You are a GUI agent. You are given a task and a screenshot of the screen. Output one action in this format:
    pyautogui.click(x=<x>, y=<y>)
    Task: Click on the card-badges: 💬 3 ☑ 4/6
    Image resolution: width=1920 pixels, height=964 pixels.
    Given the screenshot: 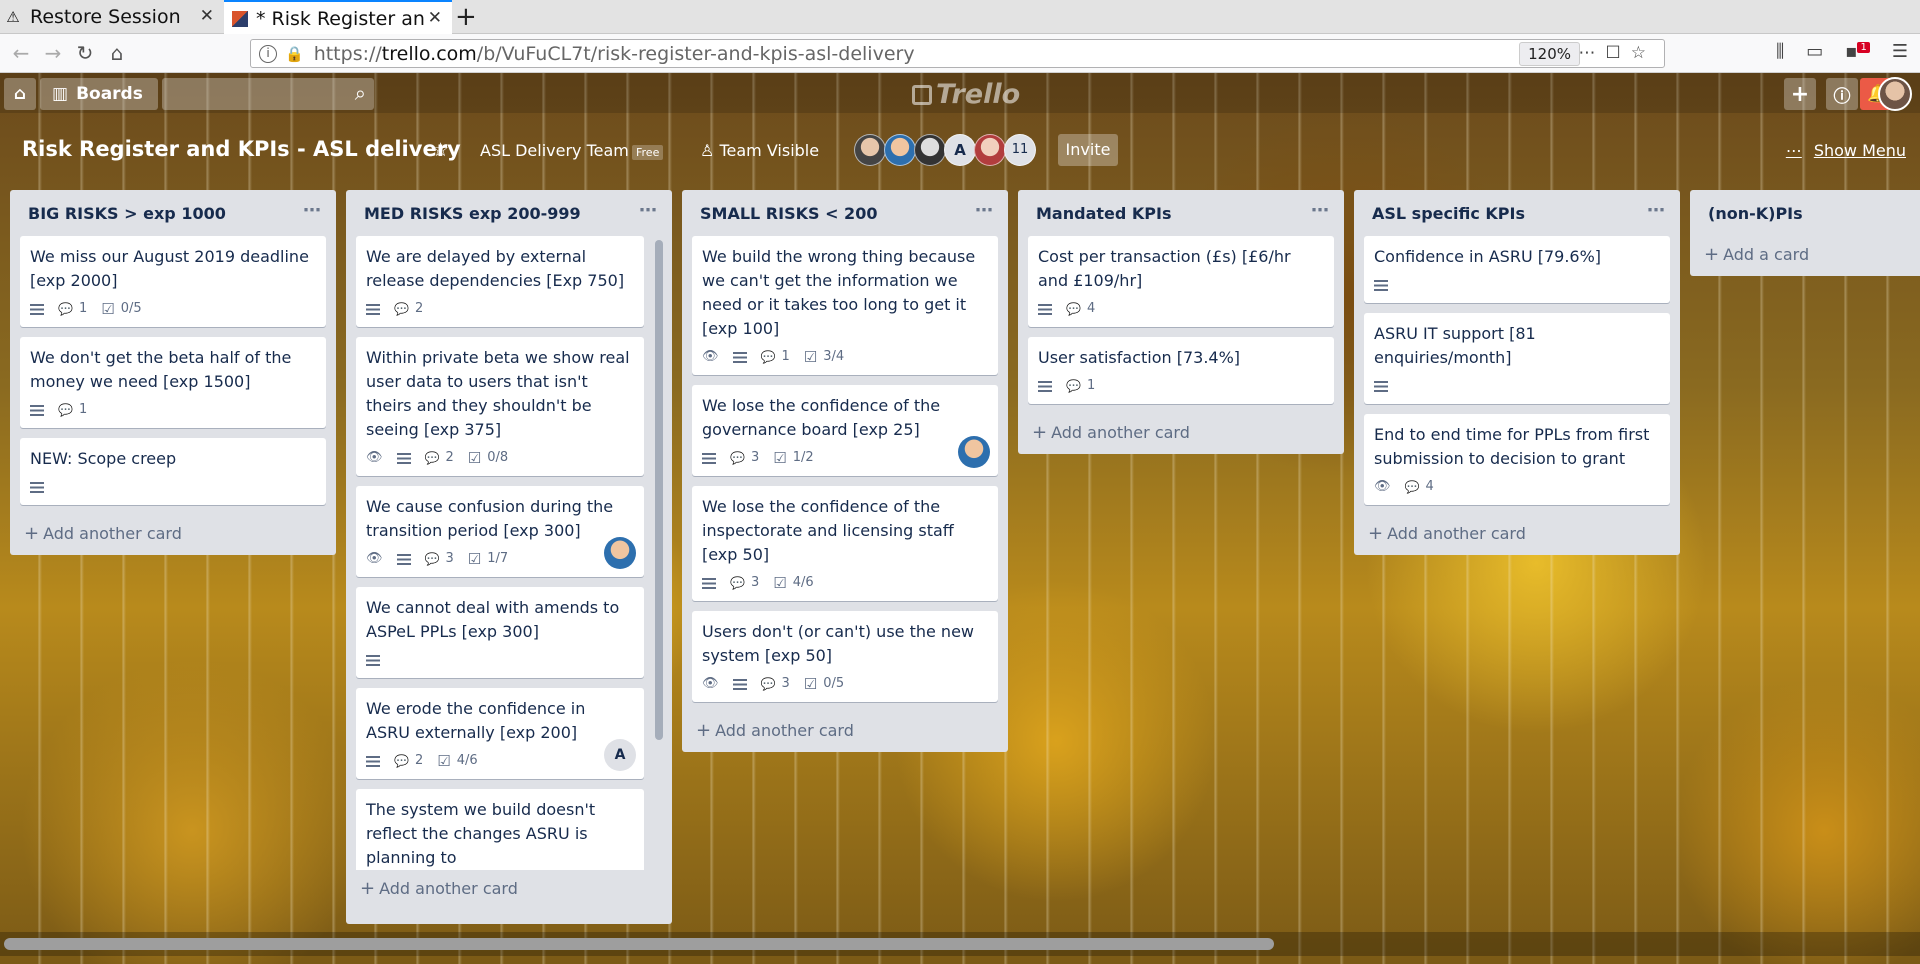 What is the action you would take?
    pyautogui.click(x=845, y=583)
    